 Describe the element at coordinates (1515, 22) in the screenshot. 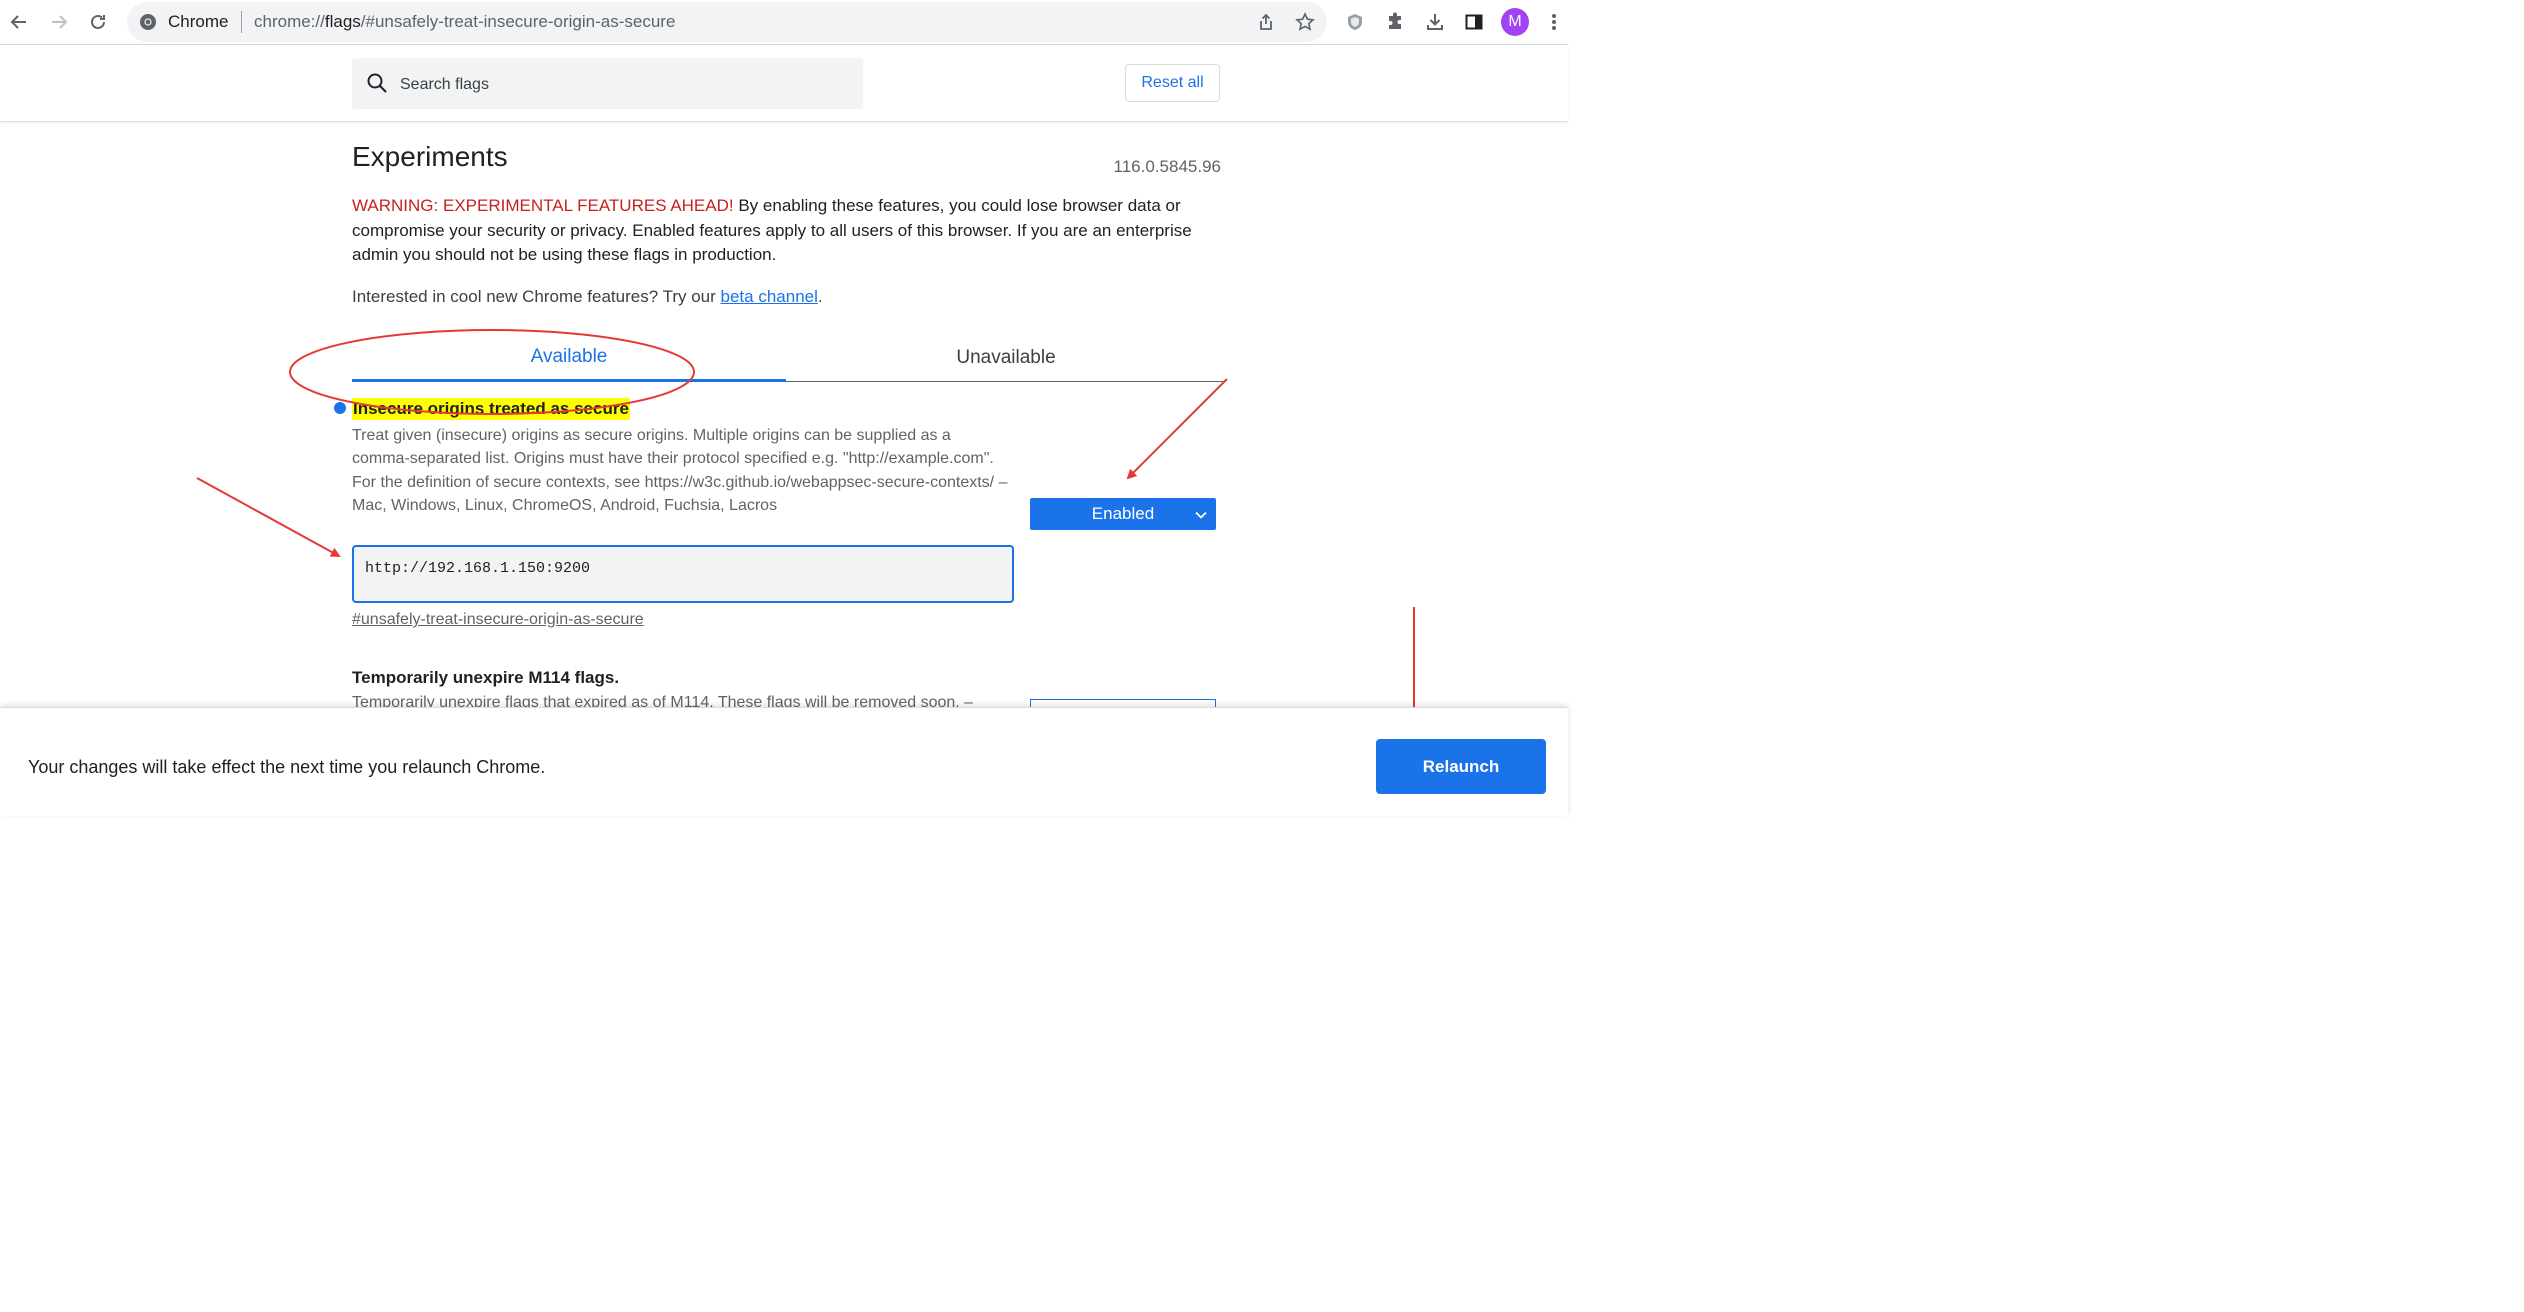

I see `avatar: M` at that location.